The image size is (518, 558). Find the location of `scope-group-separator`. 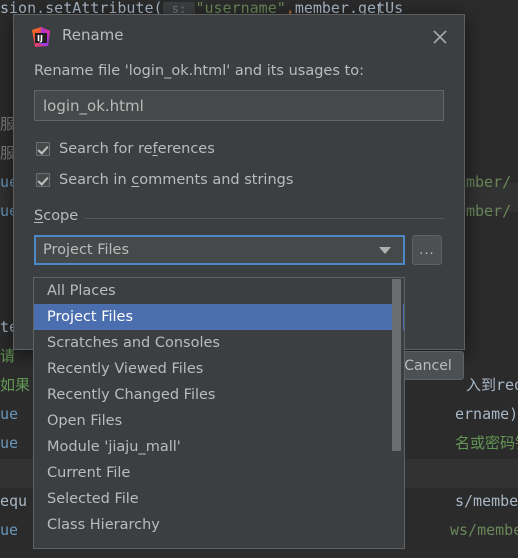

scope-group-separator is located at coordinates (239, 218).